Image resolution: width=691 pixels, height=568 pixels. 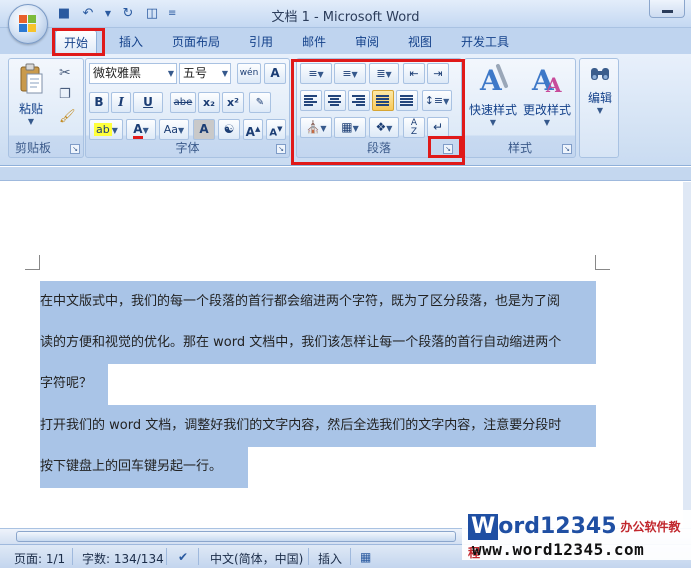 I want to click on binoculars-icon, so click(x=600, y=74).